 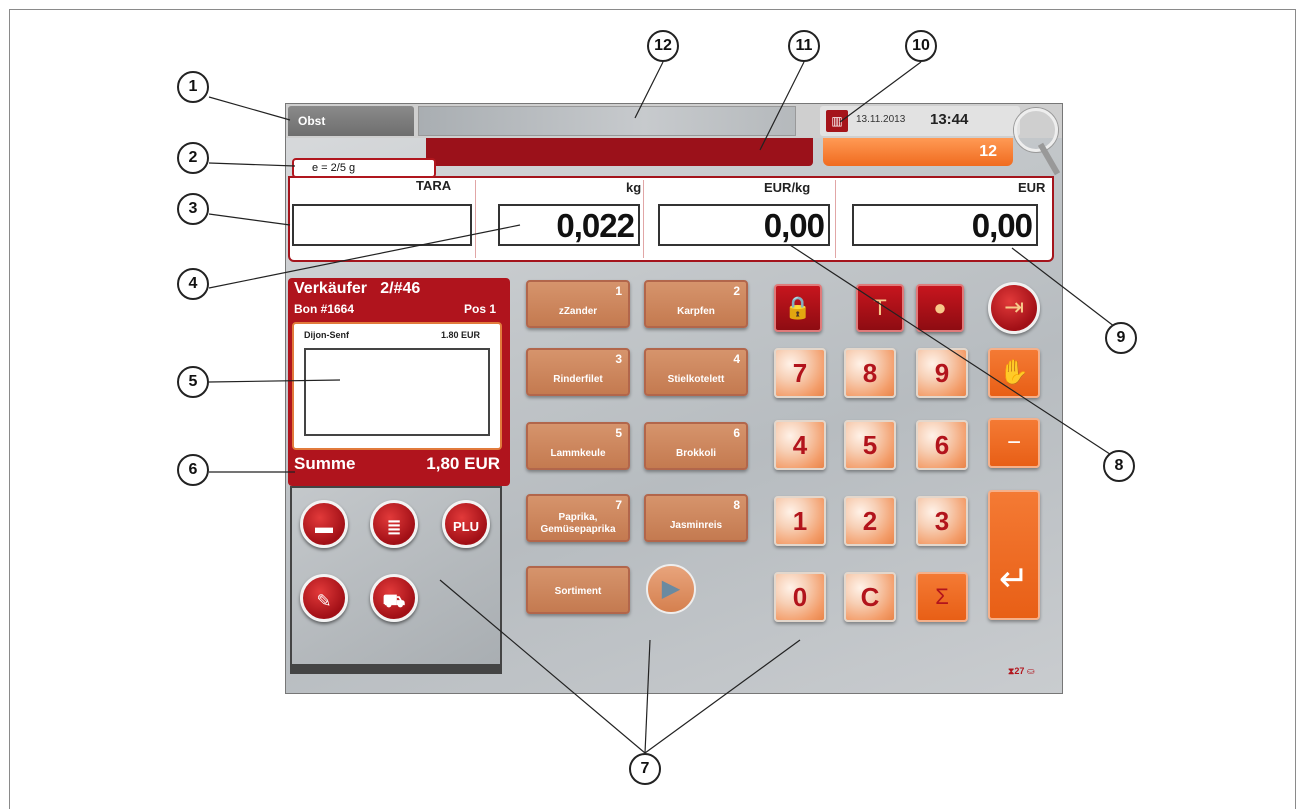 I want to click on callout-marker: 8, so click(x=1119, y=466).